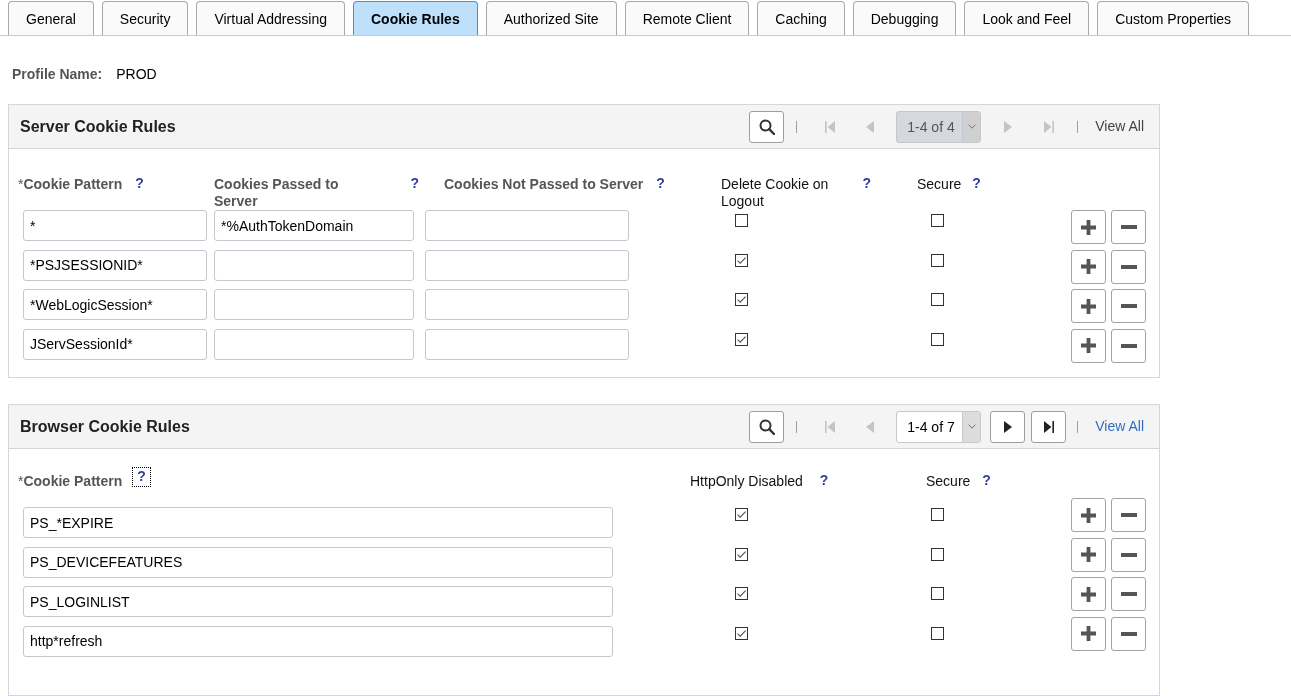 The width and height of the screenshot is (1291, 696). What do you see at coordinates (318, 522) in the screenshot?
I see `text-field: PS_*EXPIRE` at bounding box center [318, 522].